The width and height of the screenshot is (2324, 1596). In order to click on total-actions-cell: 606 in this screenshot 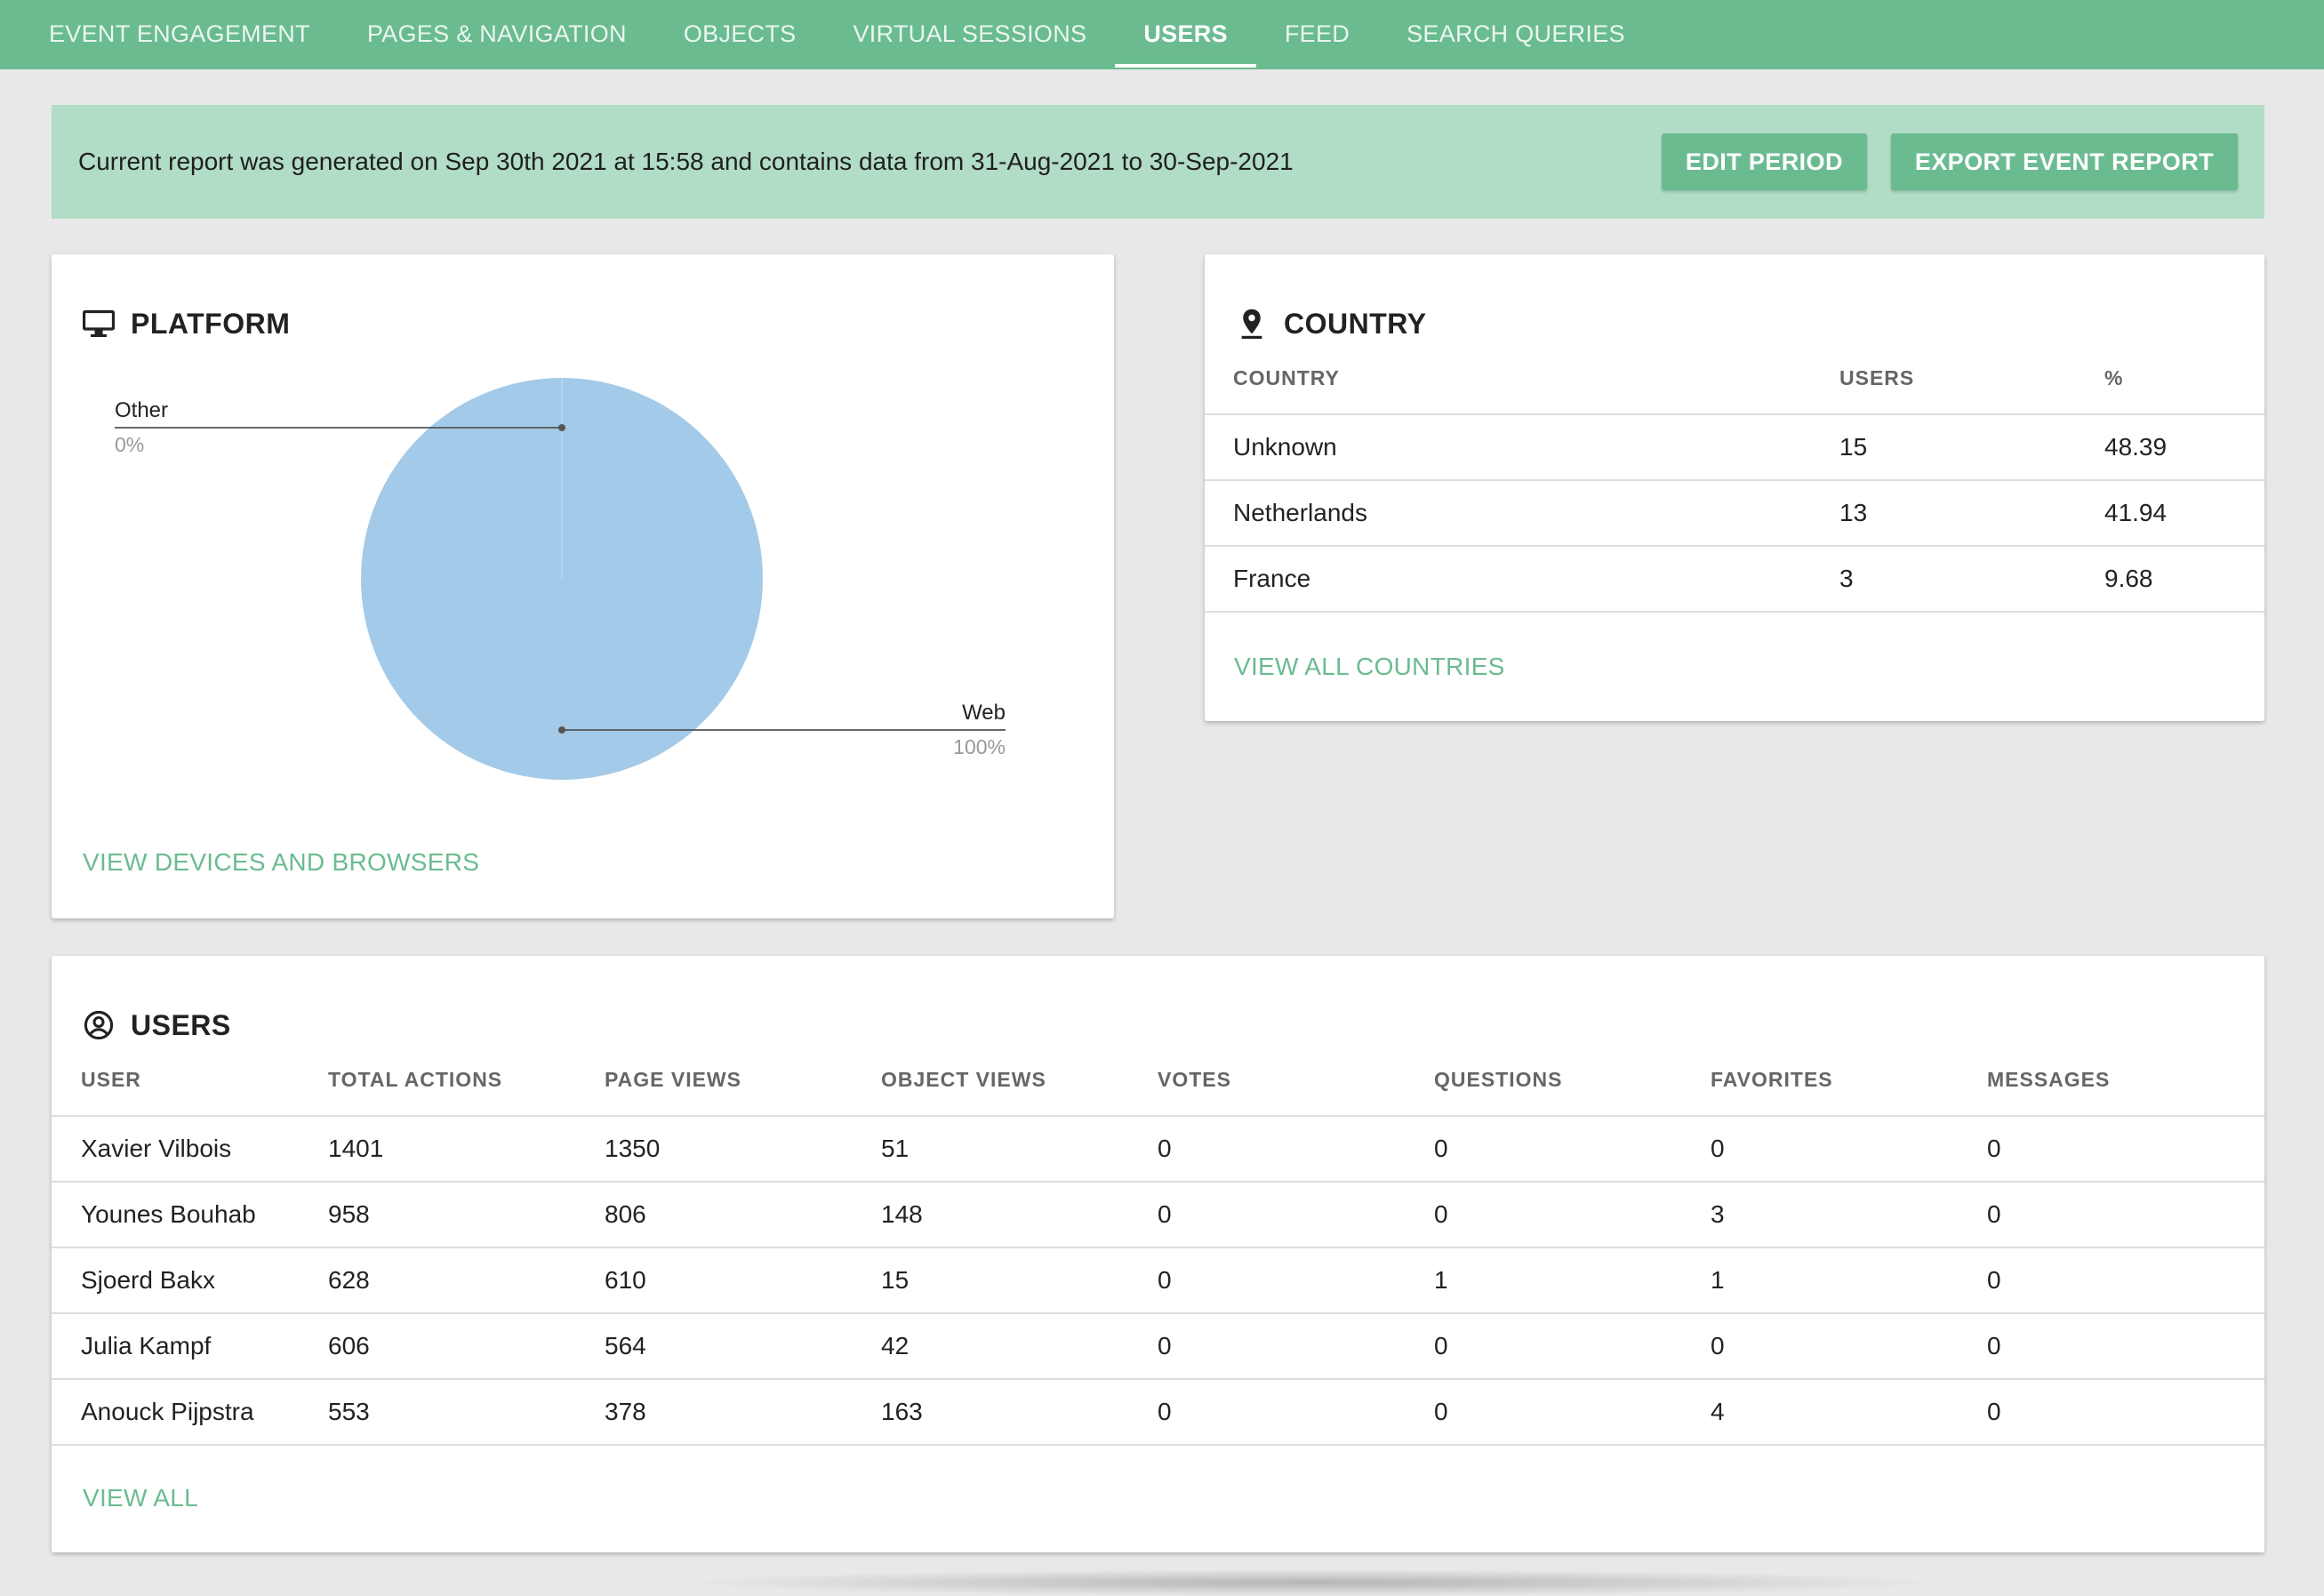, I will do `click(466, 1346)`.